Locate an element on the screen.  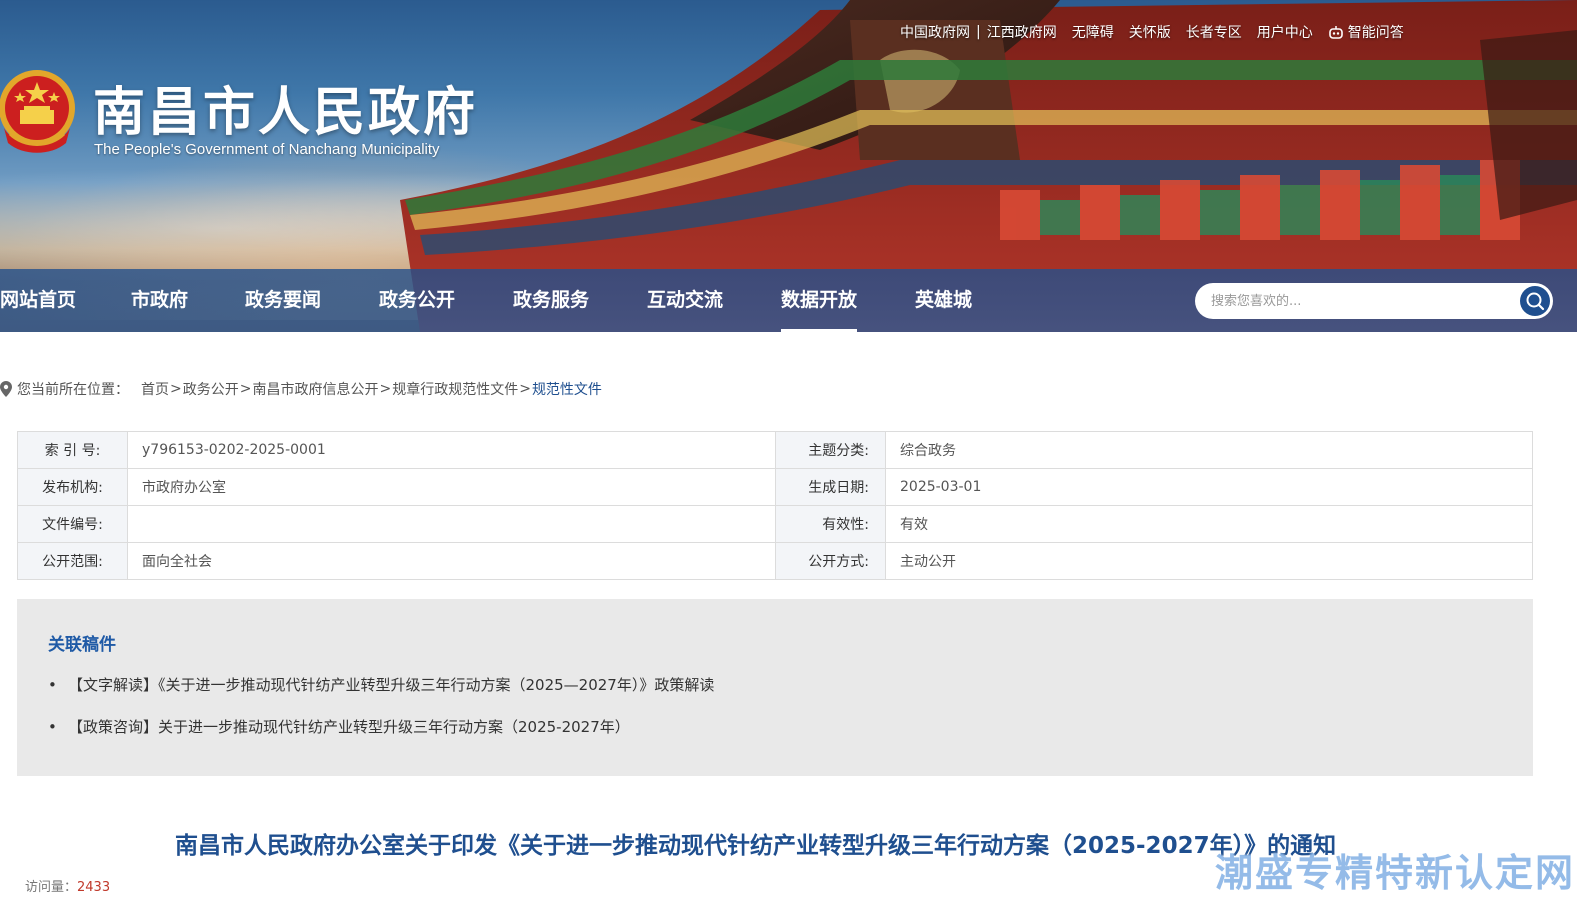
link-user-center: 用户中心 is located at coordinates (1285, 32).